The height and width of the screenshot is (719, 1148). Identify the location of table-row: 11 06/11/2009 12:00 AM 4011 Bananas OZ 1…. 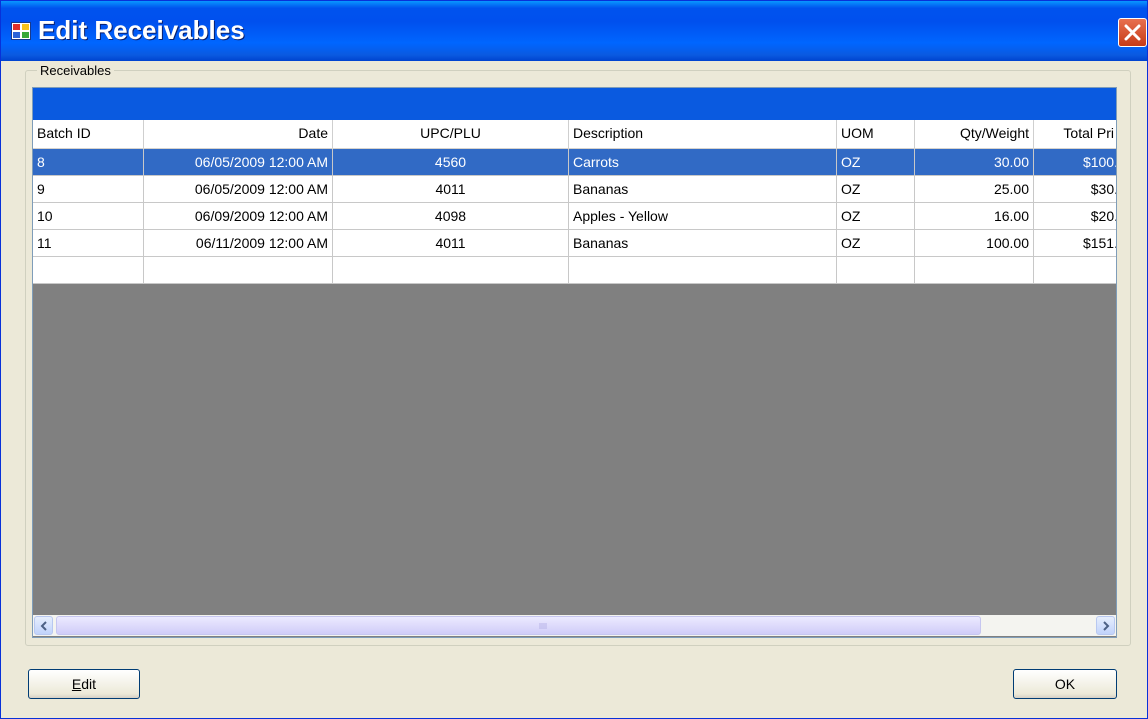
(574, 243).